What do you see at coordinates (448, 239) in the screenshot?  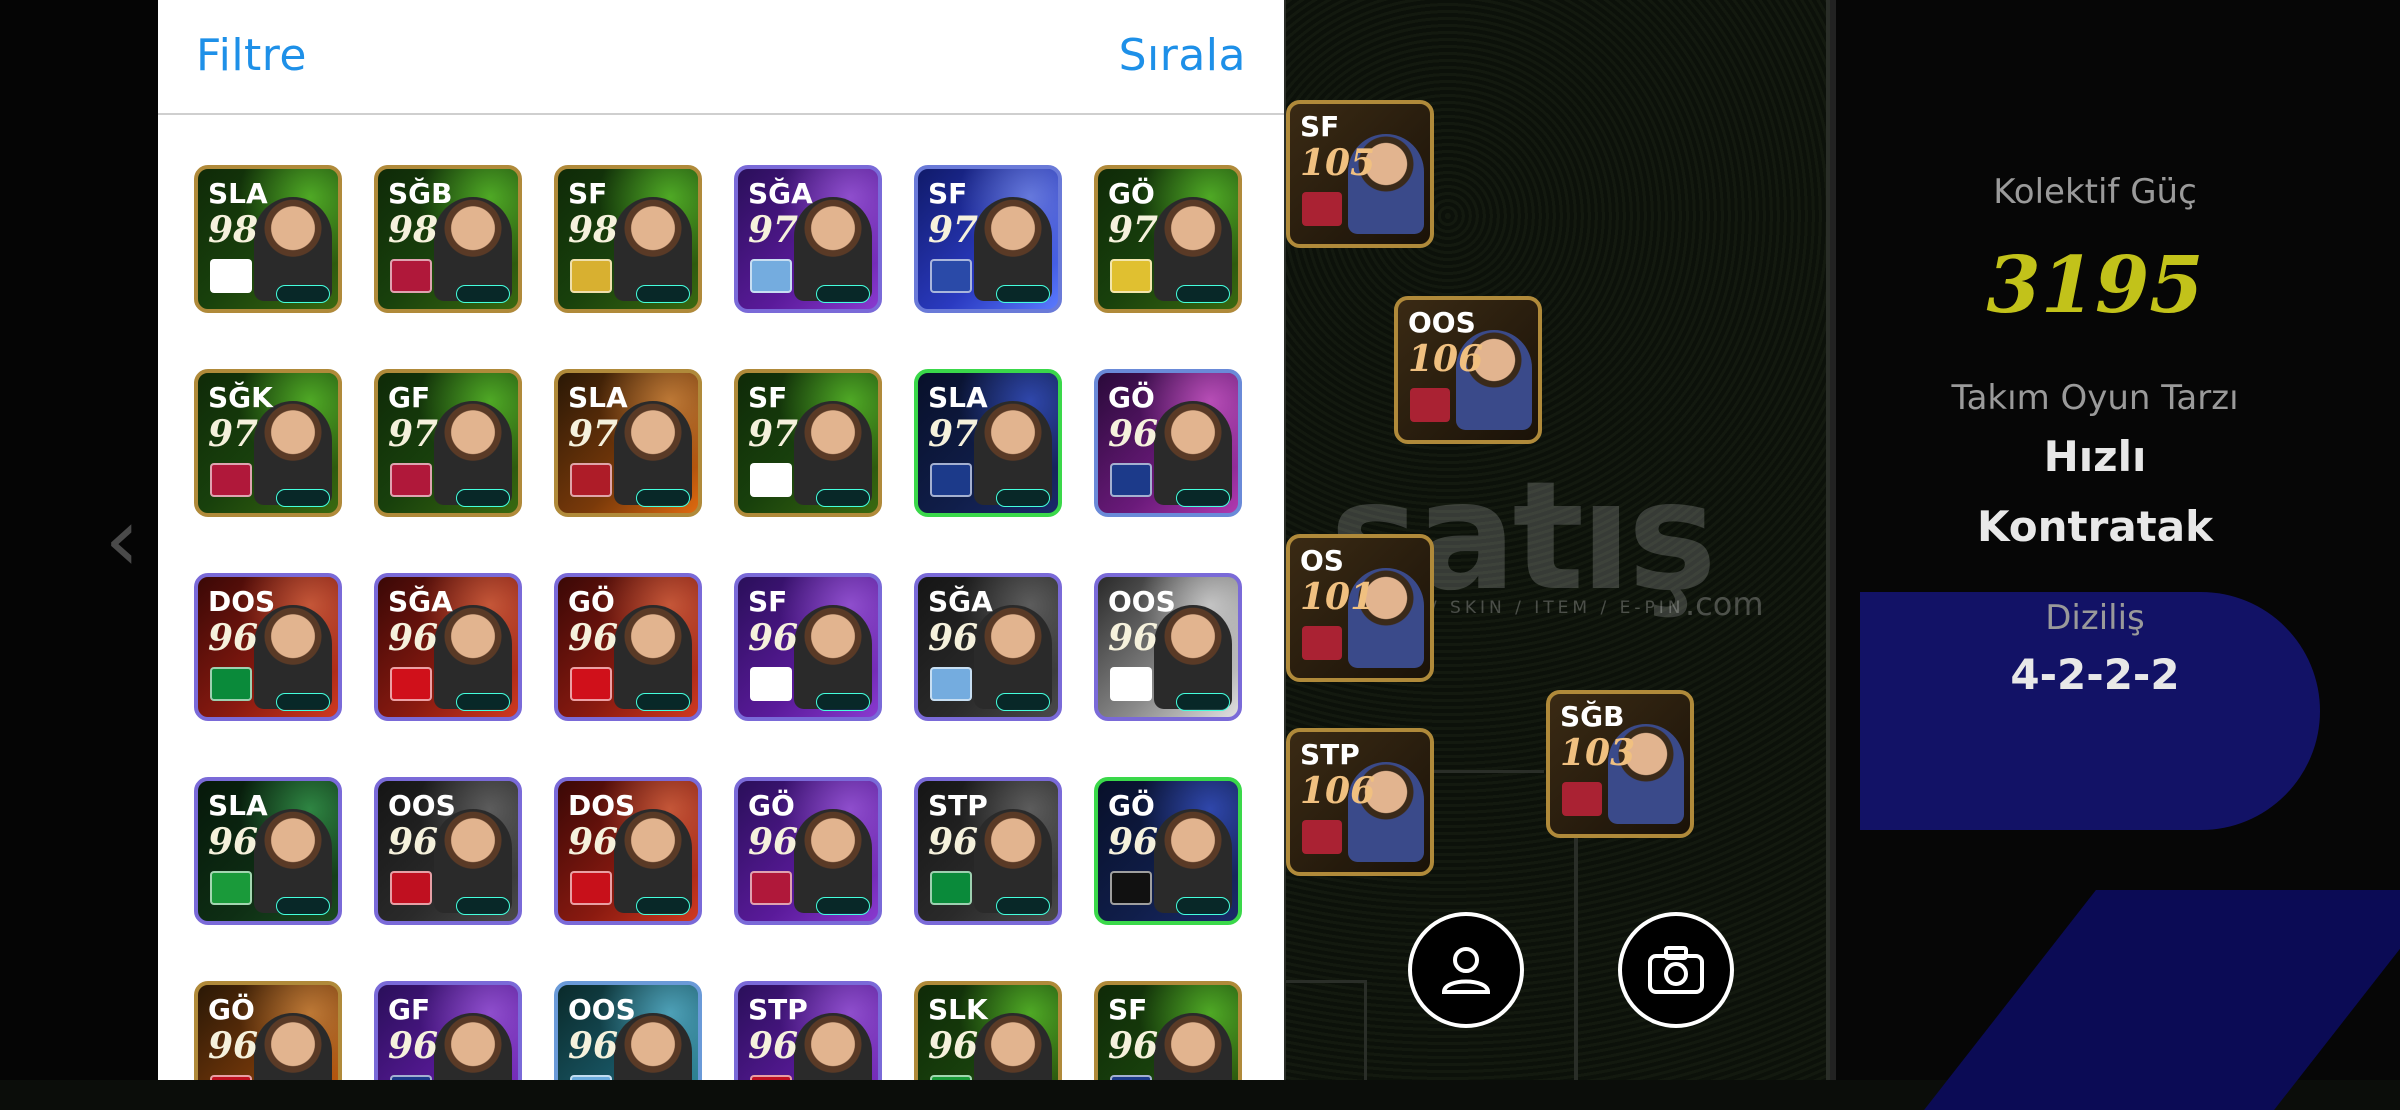 I see `player-card: SĞB 98` at bounding box center [448, 239].